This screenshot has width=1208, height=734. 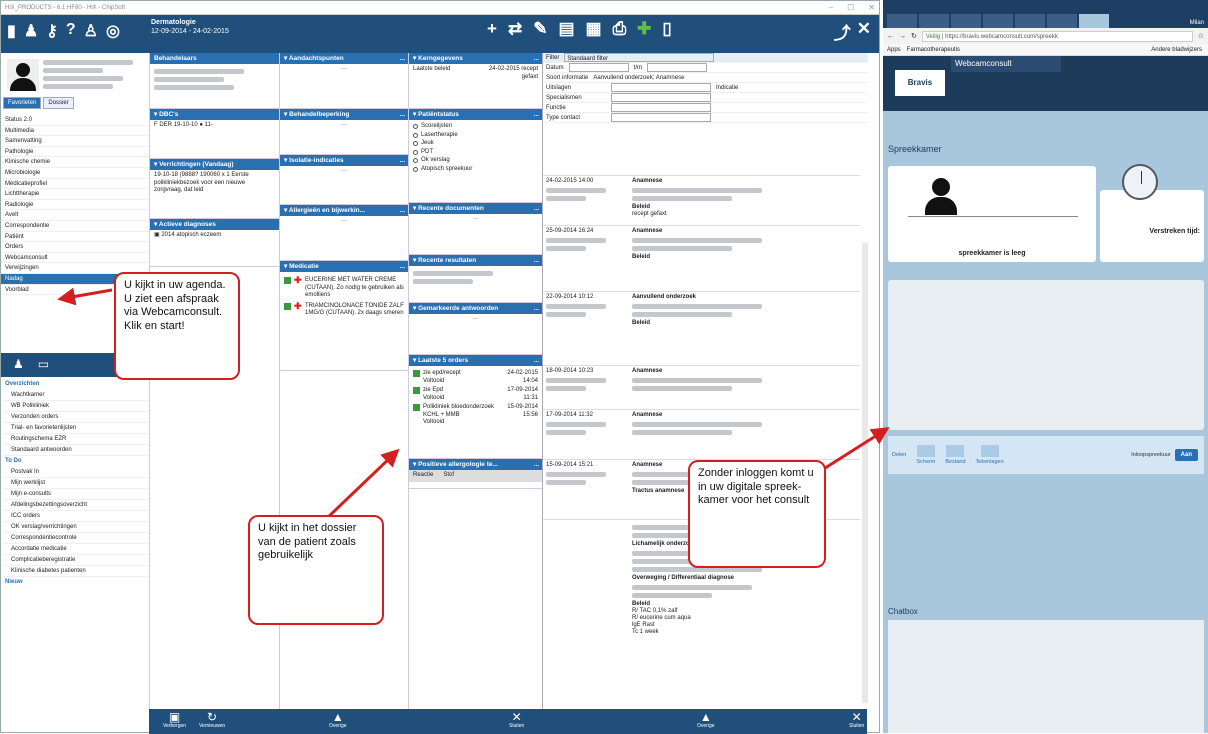 What do you see at coordinates (492, 29) in the screenshot?
I see `add-icon: +` at bounding box center [492, 29].